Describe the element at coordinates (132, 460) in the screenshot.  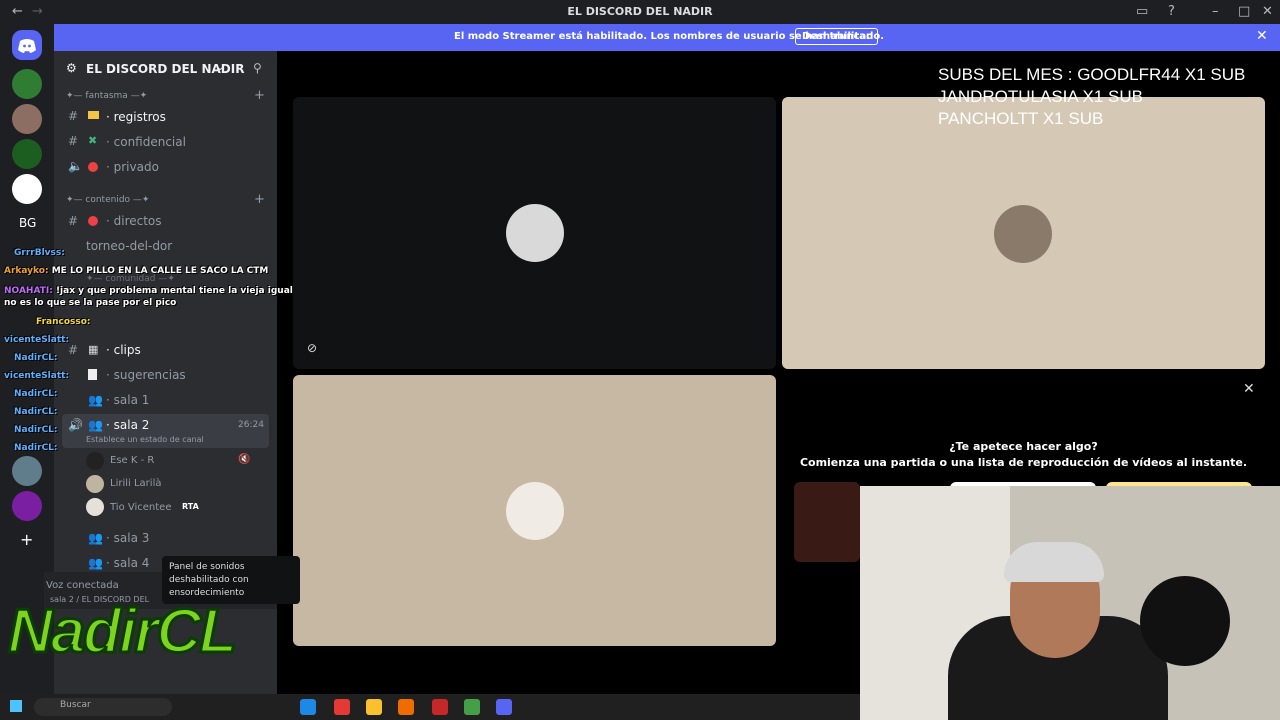
I see `voice-user-name: Ese K - R` at that location.